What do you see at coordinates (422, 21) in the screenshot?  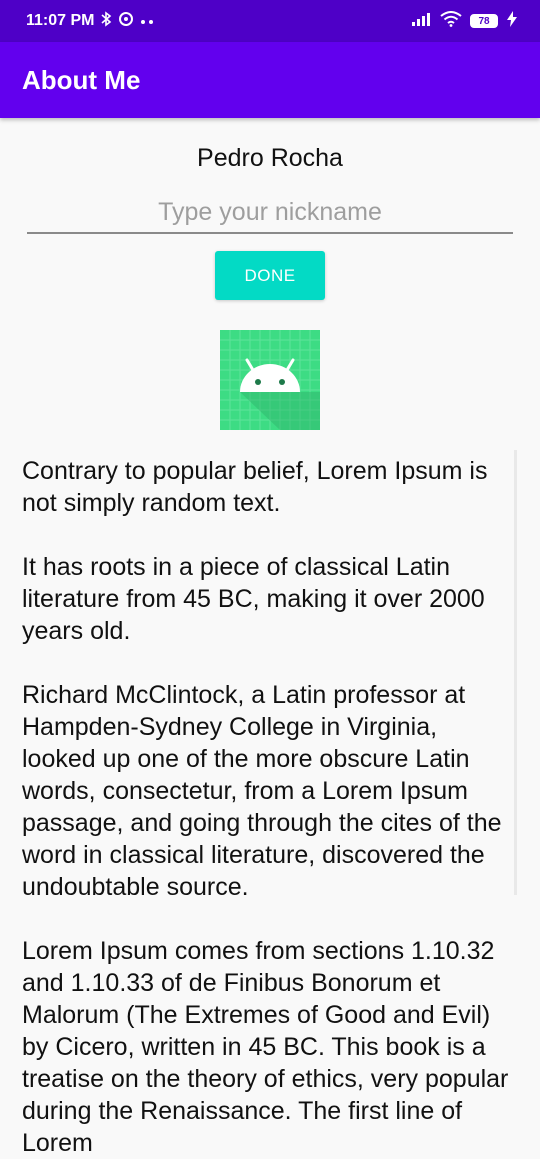 I see `signal-icon` at bounding box center [422, 21].